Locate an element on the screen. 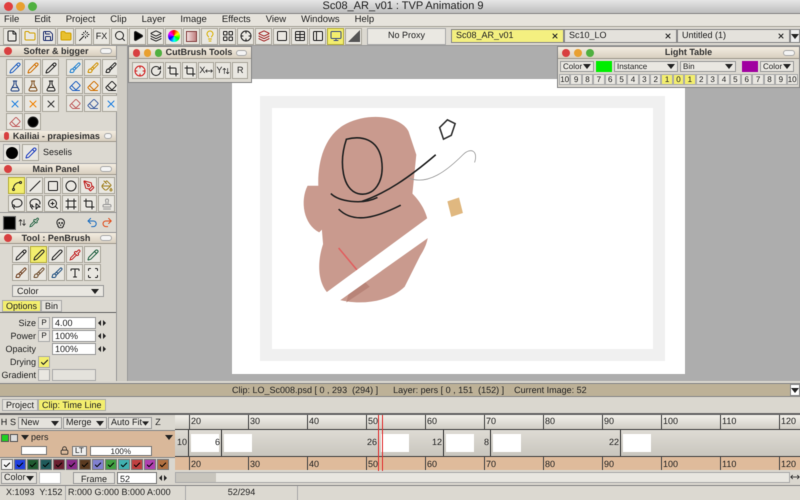 The image size is (800, 500). panel-tab: Clip: Time Line is located at coordinates (72, 405).